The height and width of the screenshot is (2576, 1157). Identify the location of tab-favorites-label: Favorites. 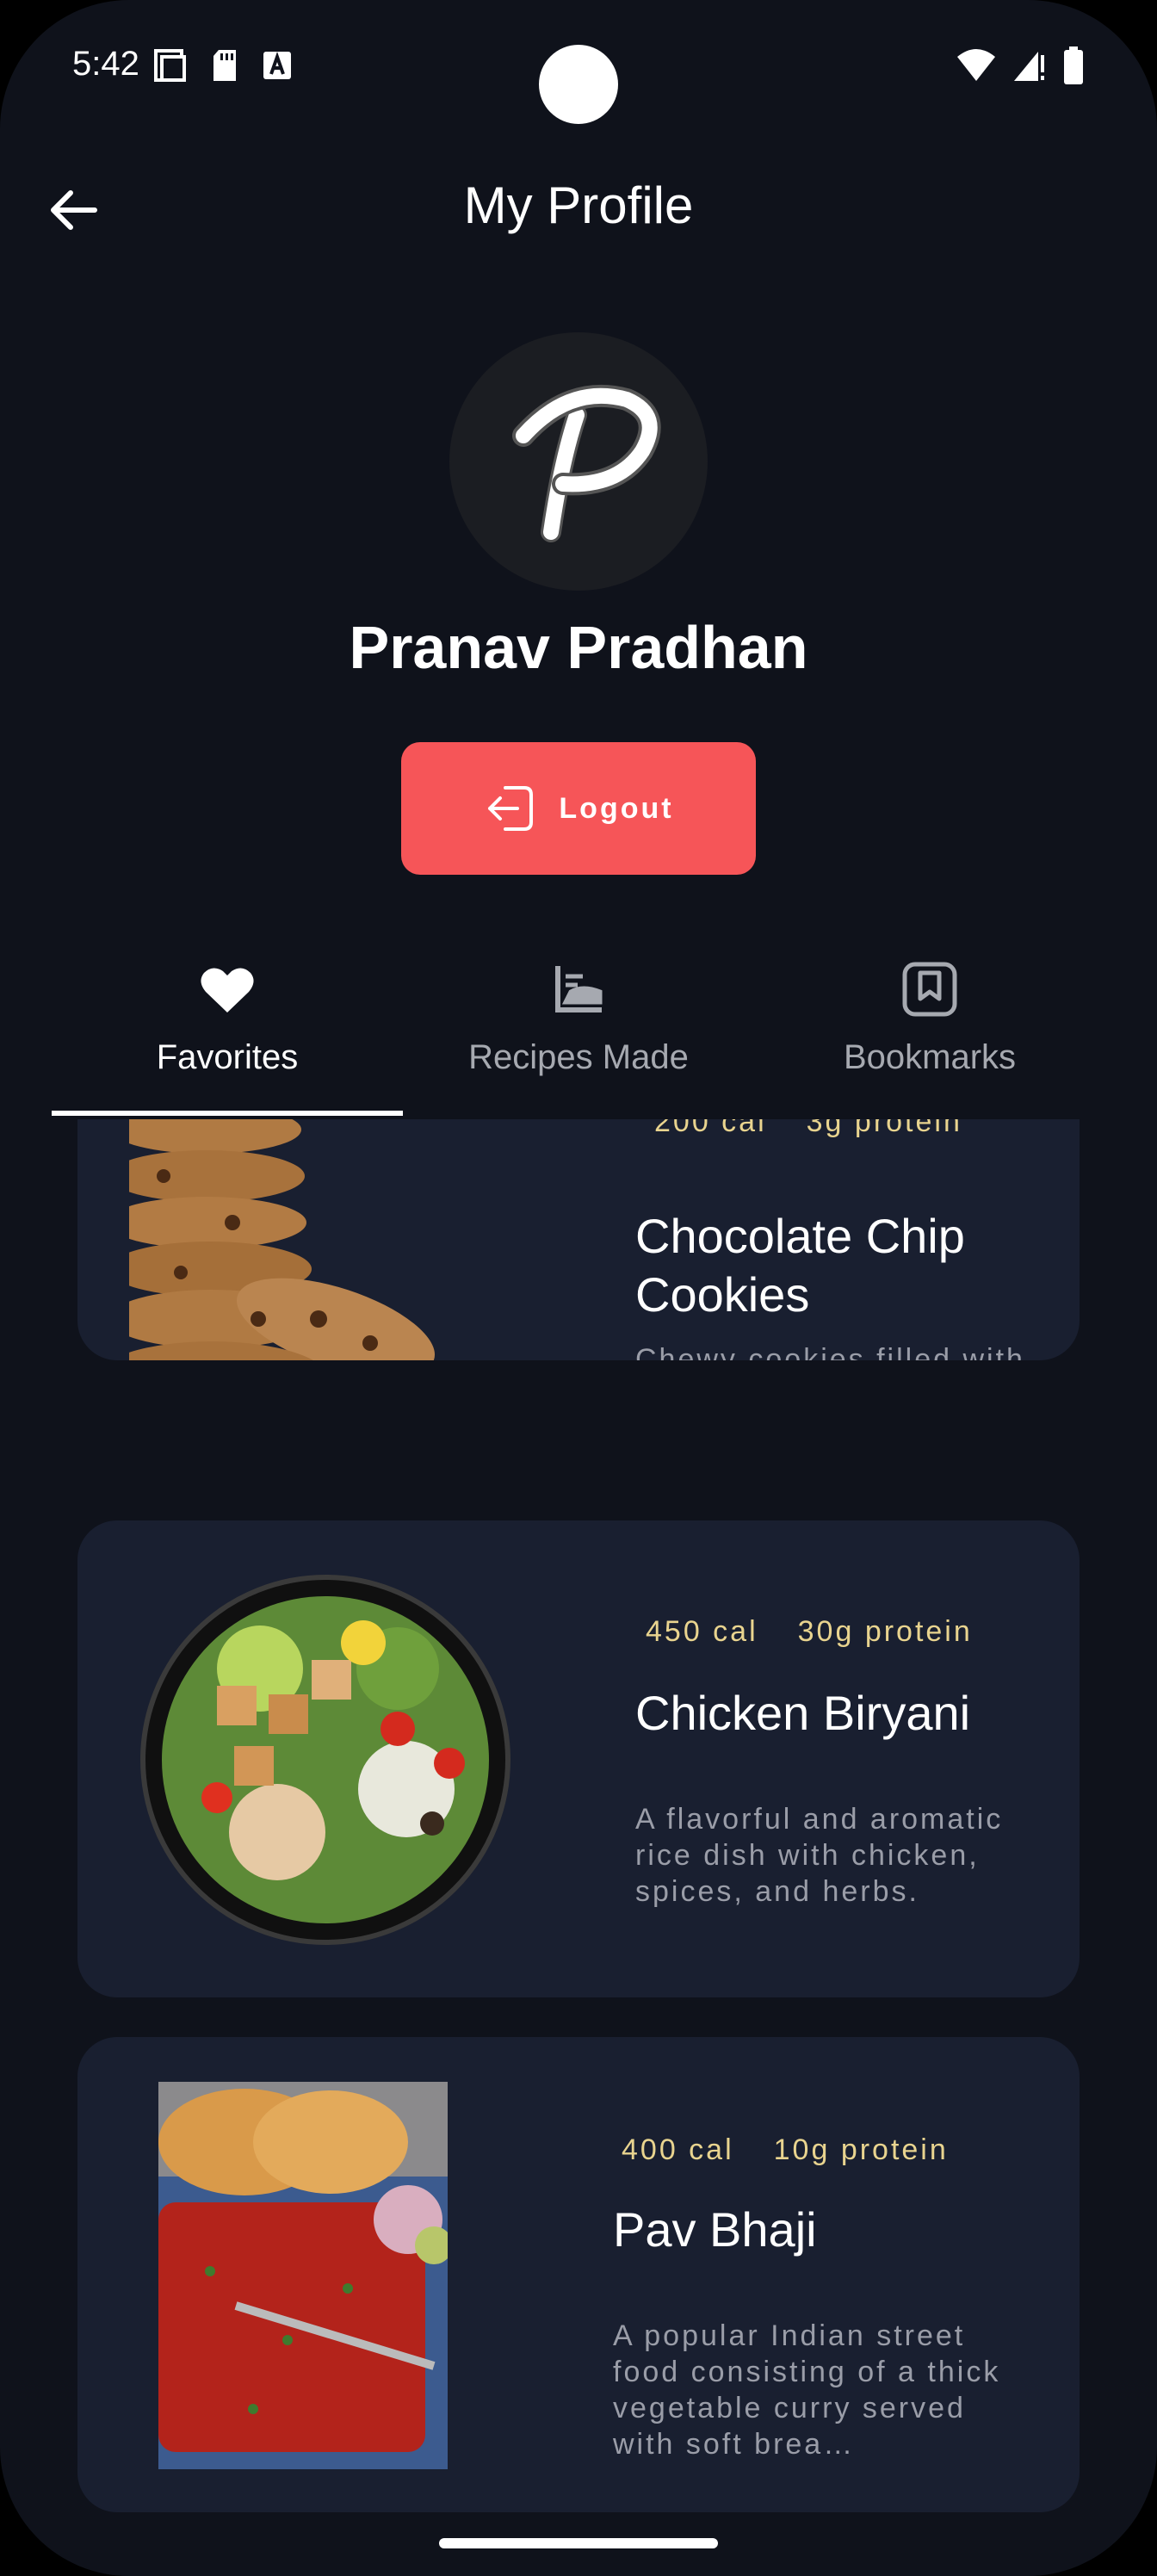
(228, 1057).